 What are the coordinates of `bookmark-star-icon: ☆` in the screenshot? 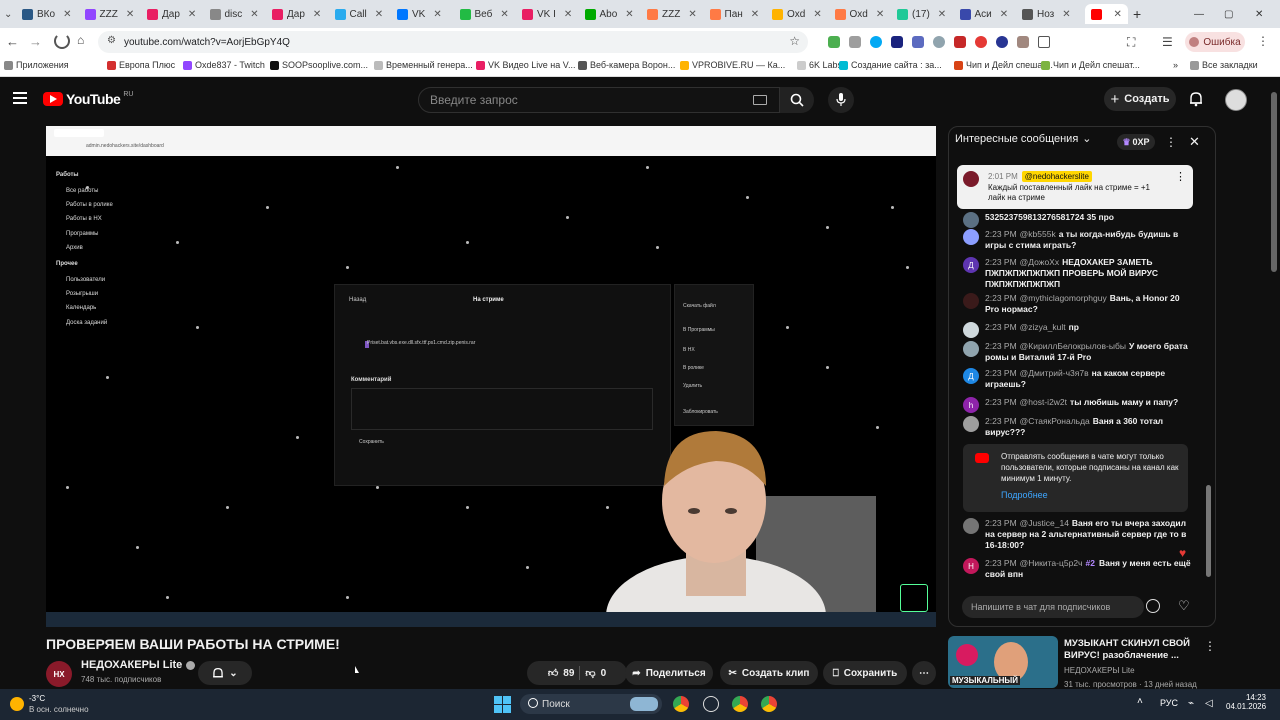 It's located at (794, 41).